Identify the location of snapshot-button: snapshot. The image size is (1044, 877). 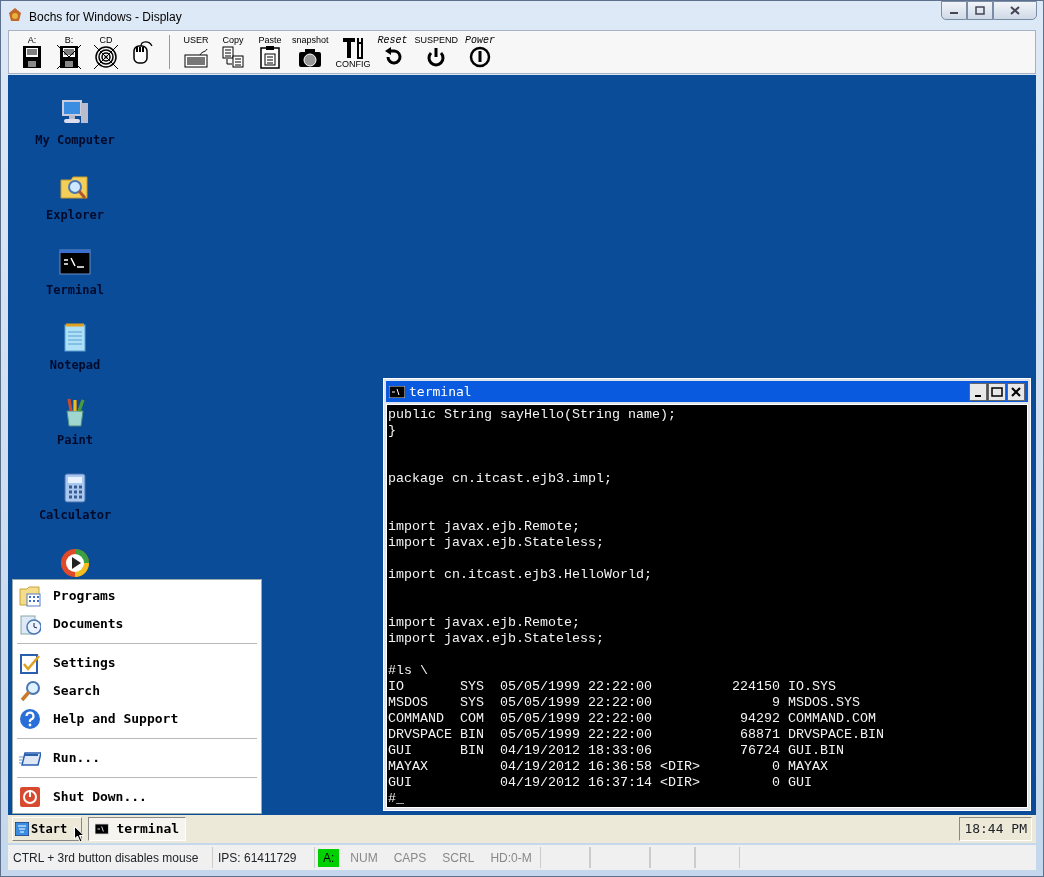
(310, 52).